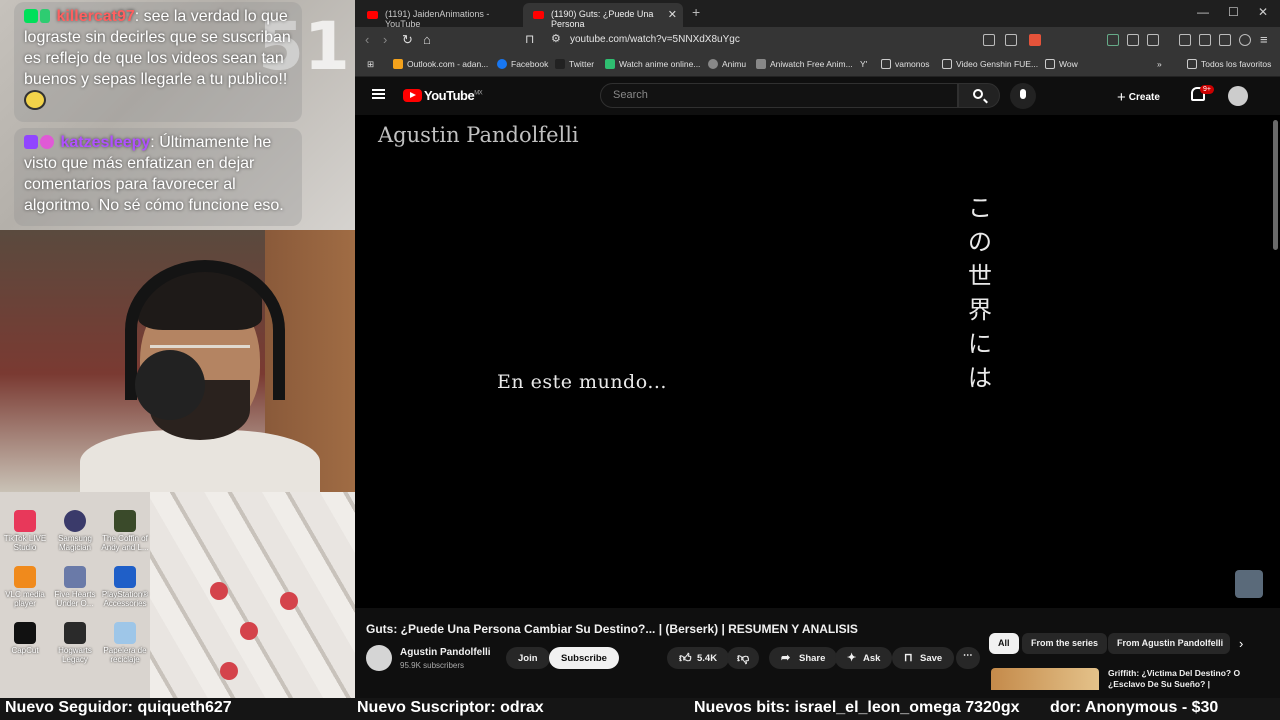 The height and width of the screenshot is (720, 1280). I want to click on like-button: 👍︎ 5.4K, so click(698, 658).